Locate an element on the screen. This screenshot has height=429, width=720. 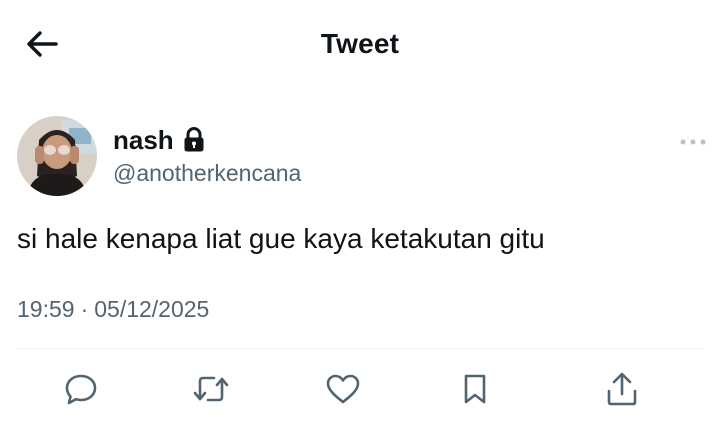
author-name-row: nash is located at coordinates (159, 140).